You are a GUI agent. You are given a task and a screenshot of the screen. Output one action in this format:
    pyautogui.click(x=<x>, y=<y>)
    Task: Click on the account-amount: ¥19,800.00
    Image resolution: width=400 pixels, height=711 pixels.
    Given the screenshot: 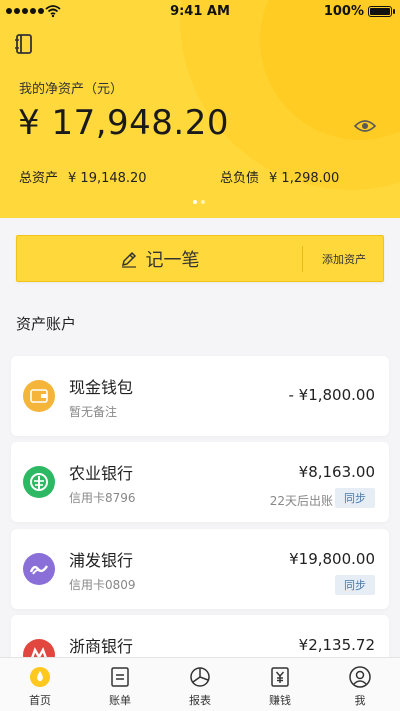 What is the action you would take?
    pyautogui.click(x=332, y=559)
    